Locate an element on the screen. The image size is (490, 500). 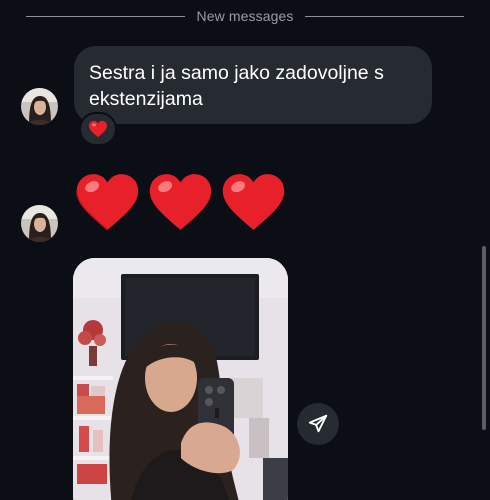
new-messages-divider: New messages is located at coordinates (245, 16).